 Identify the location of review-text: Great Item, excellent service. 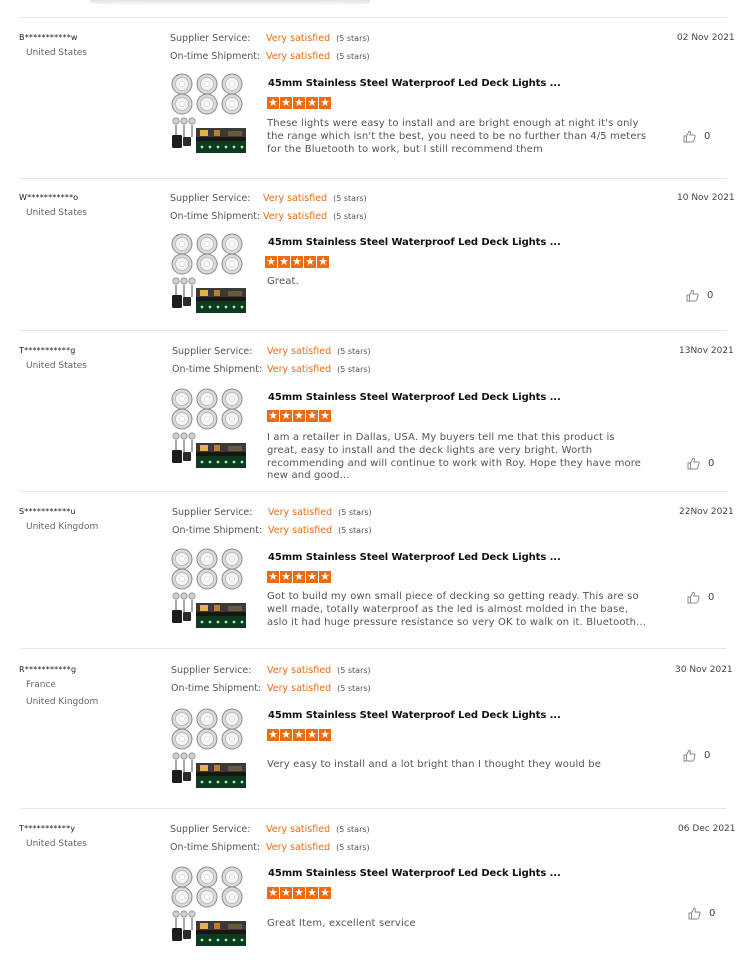
(341, 923).